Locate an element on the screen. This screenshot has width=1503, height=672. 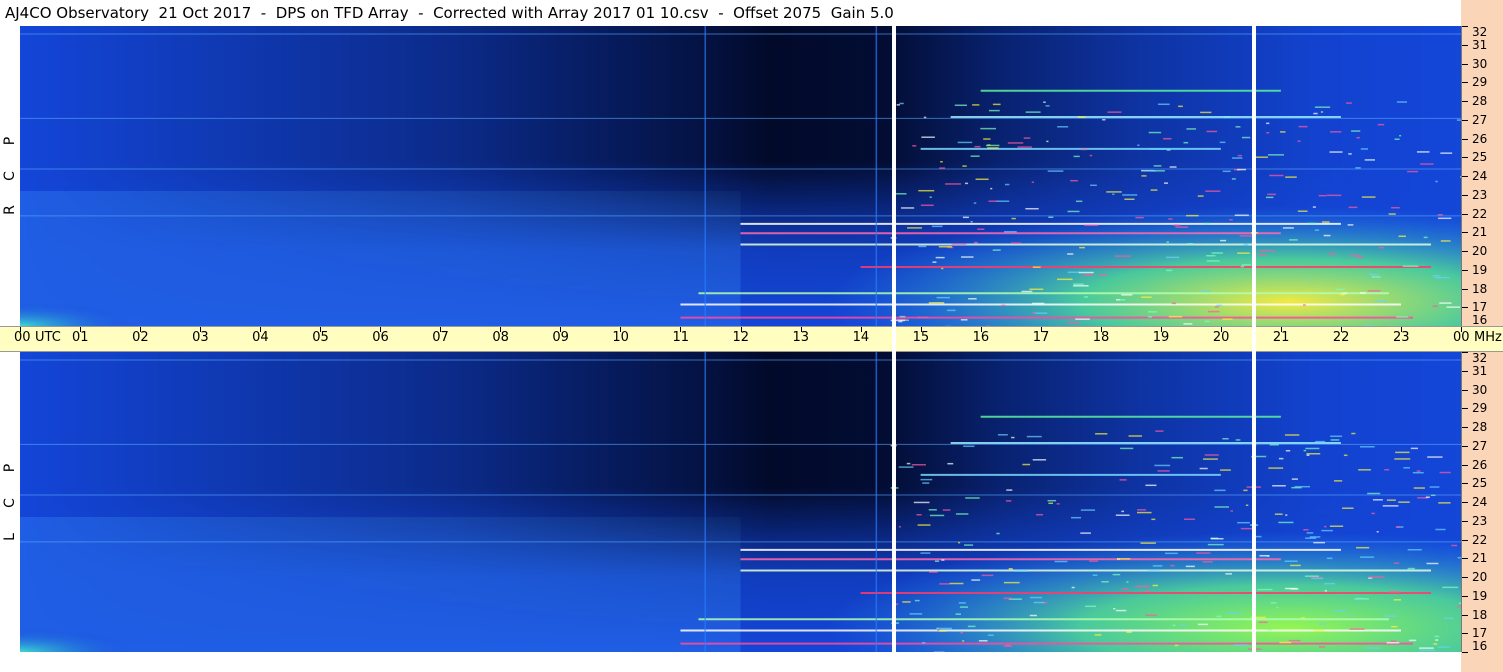
rfi-streak is located at coordinates (1145, 593).